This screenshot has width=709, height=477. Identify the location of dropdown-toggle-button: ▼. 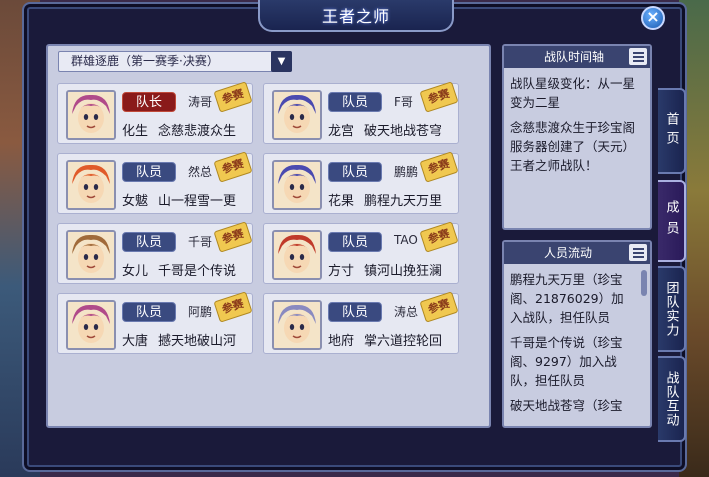
(281, 61).